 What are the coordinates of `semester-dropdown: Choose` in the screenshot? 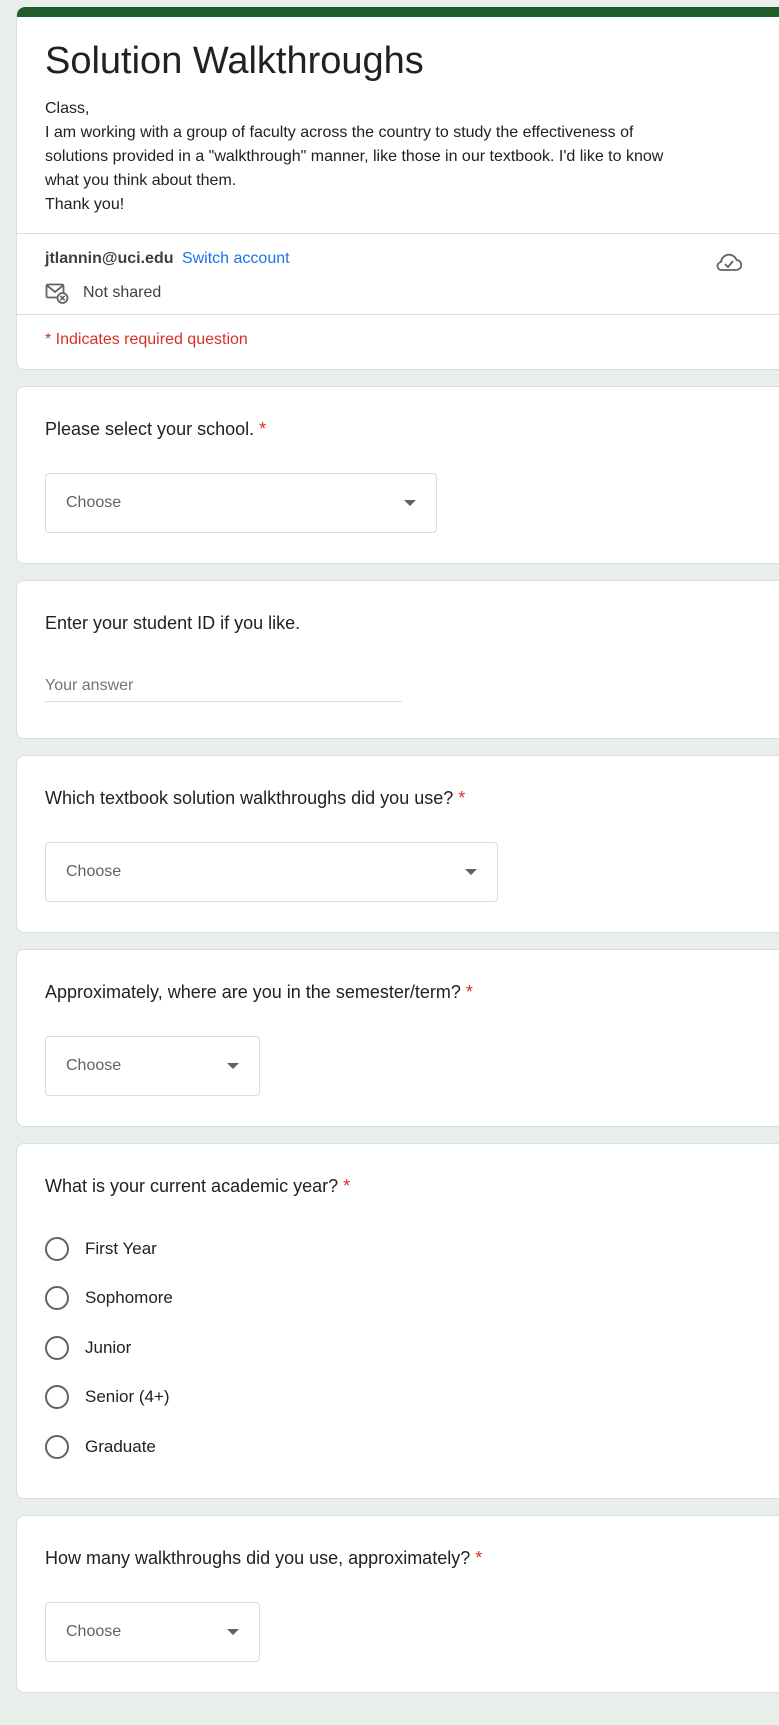 It's located at (152, 1066).